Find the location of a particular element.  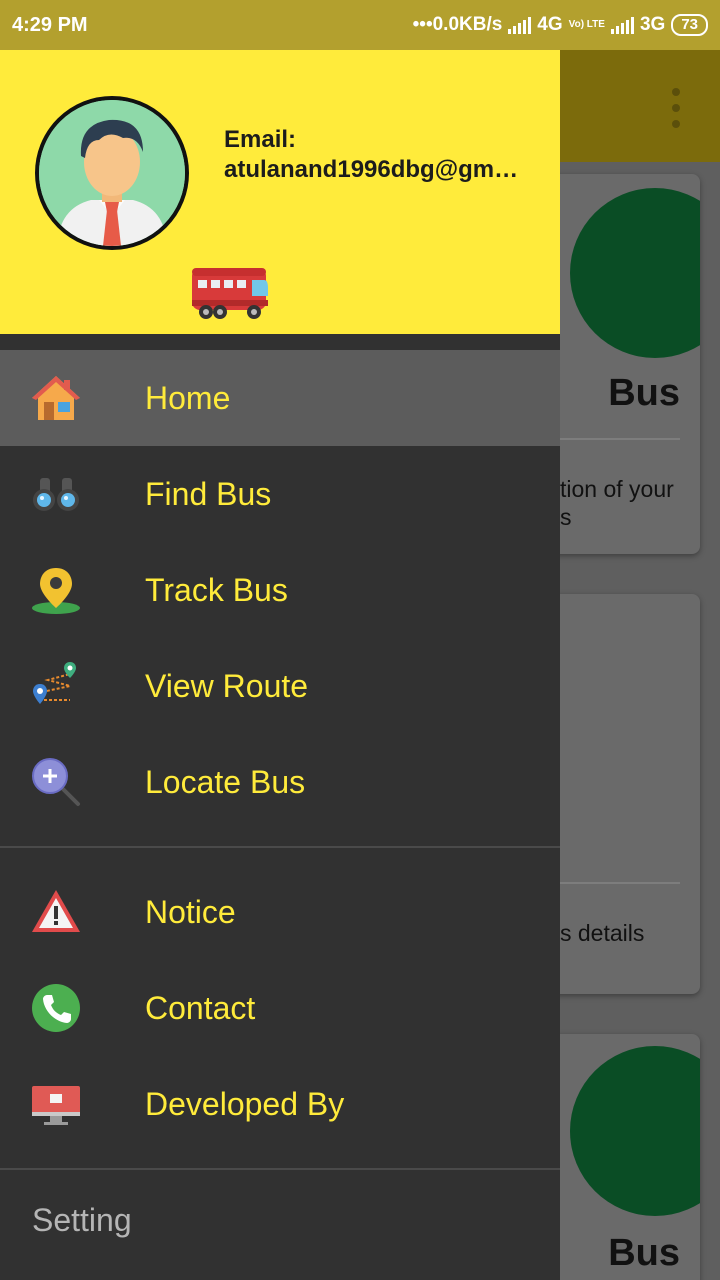

phone-icon is located at coordinates (56, 1008).